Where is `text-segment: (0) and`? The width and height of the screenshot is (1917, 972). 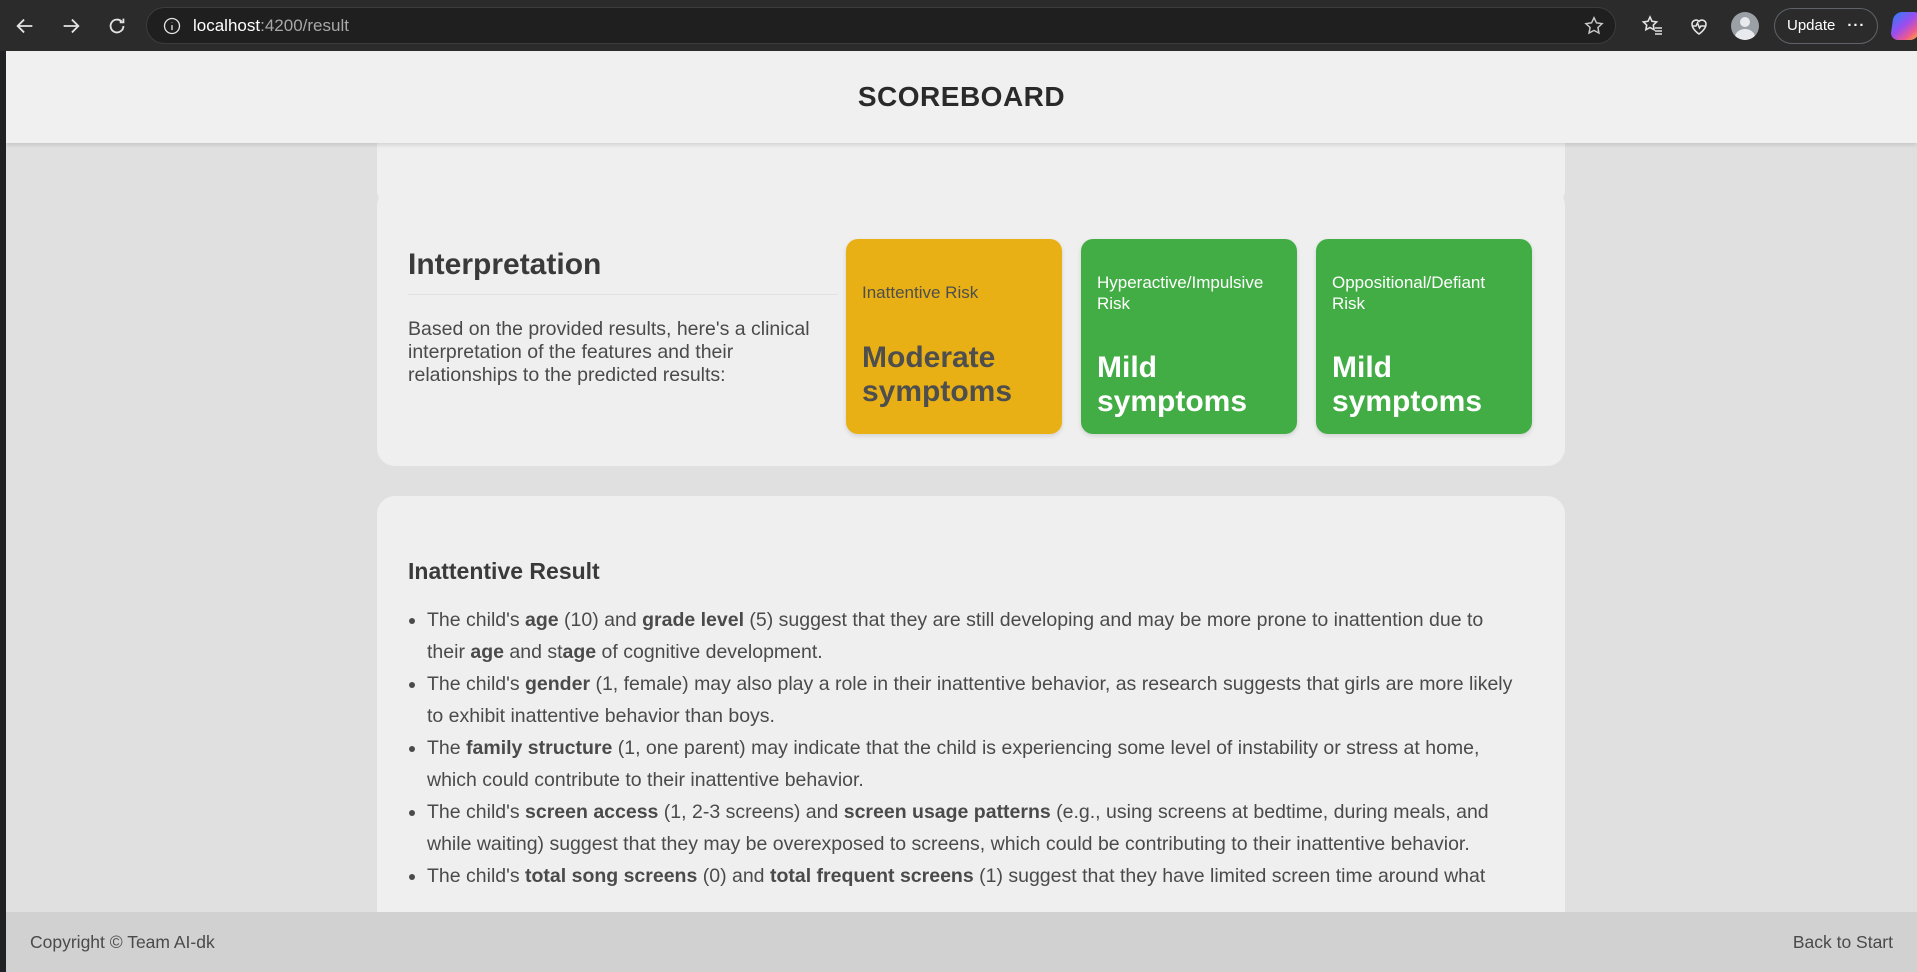
text-segment: (0) and is located at coordinates (733, 876).